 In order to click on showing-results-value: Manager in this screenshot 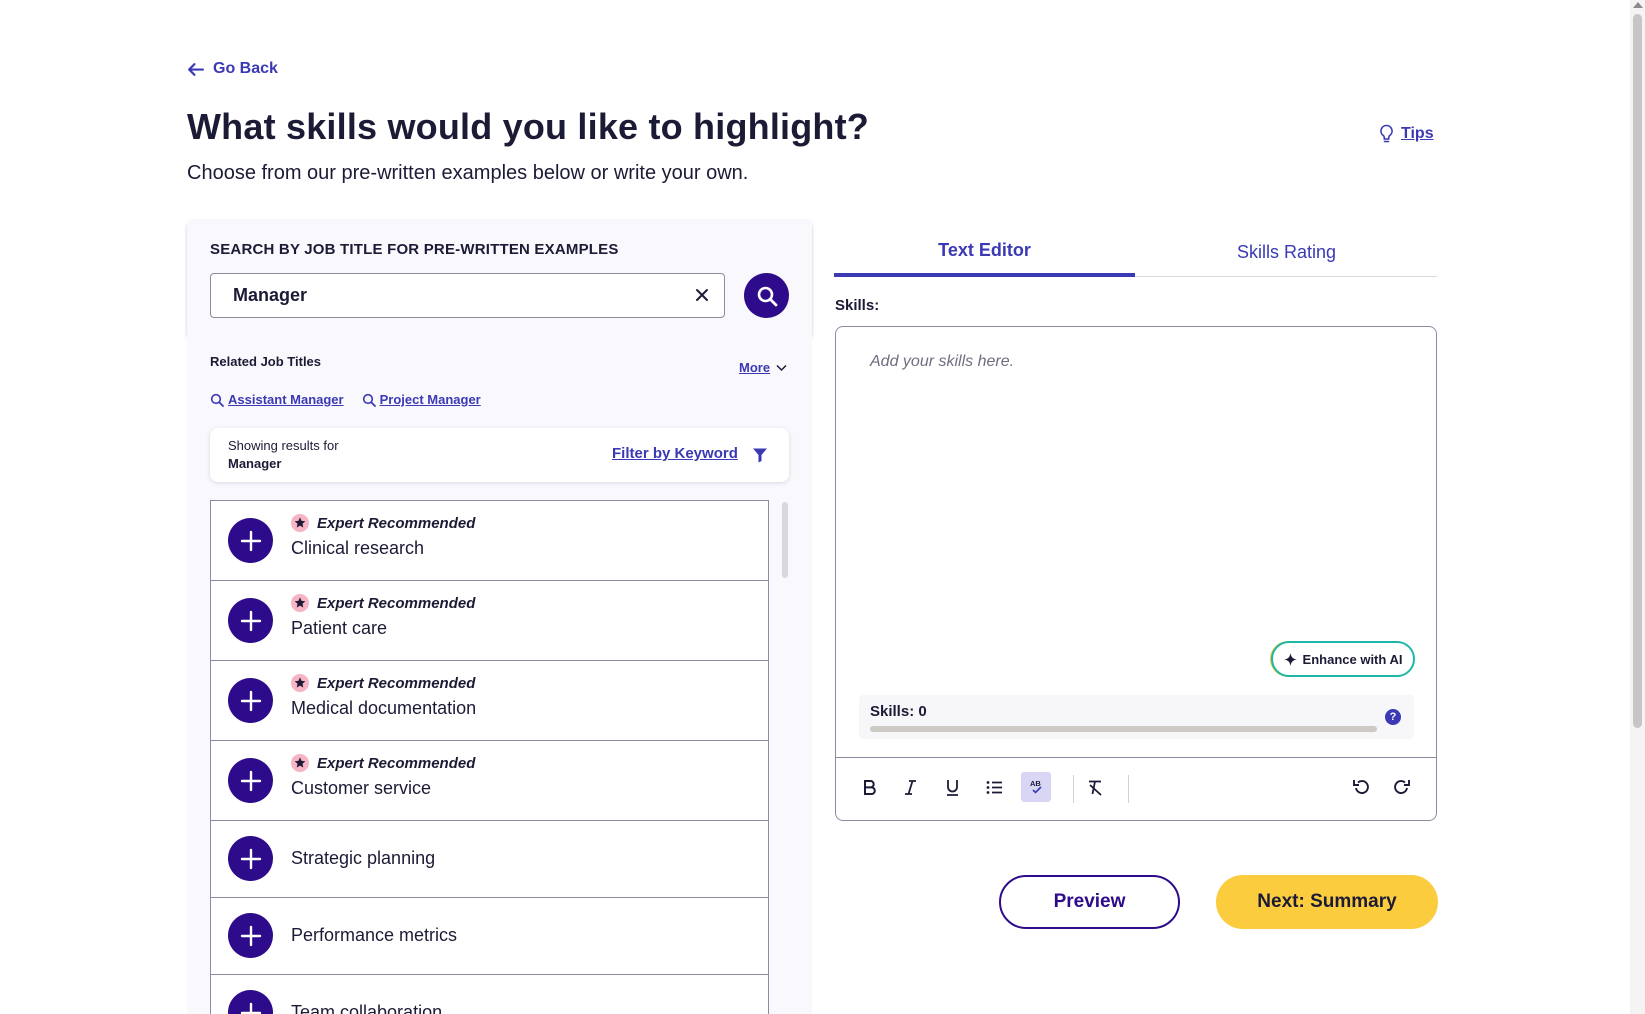, I will do `click(255, 463)`.